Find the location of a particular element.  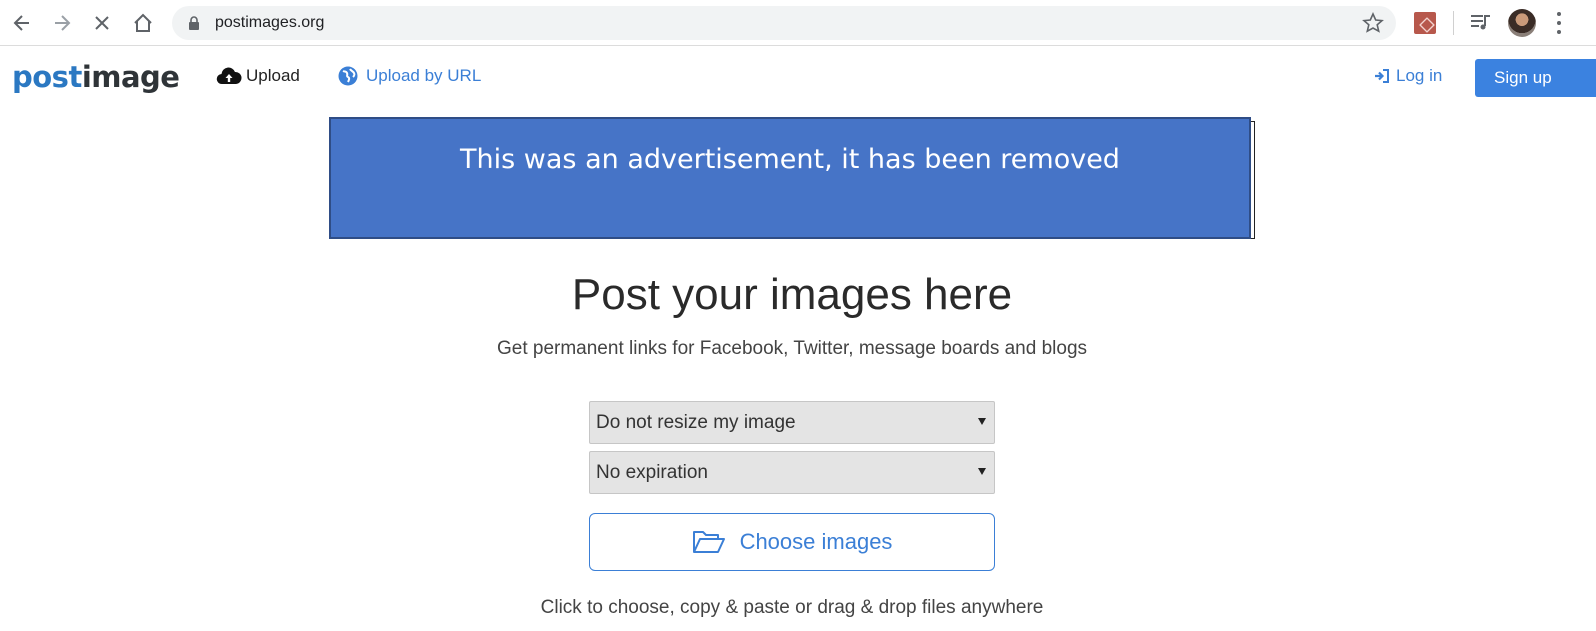

login-link: Log in is located at coordinates (1408, 76).